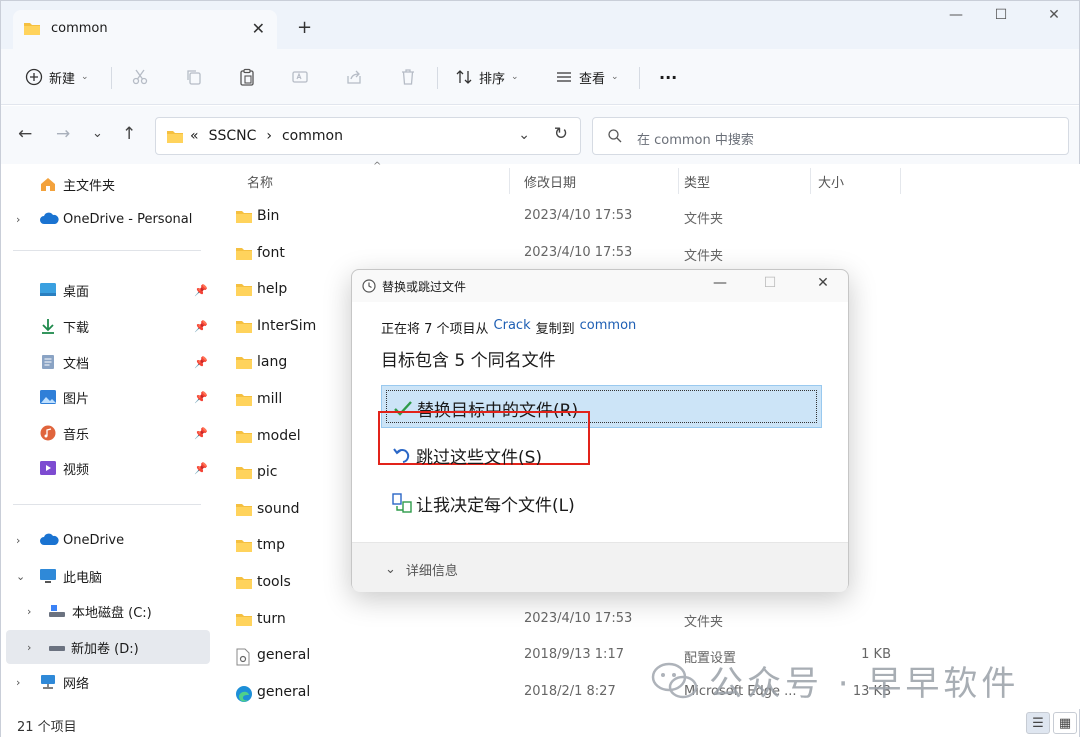 The height and width of the screenshot is (737, 1080). What do you see at coordinates (105, 540) in the screenshot?
I see `sidebar-item-onedrive: › OneDrive` at bounding box center [105, 540].